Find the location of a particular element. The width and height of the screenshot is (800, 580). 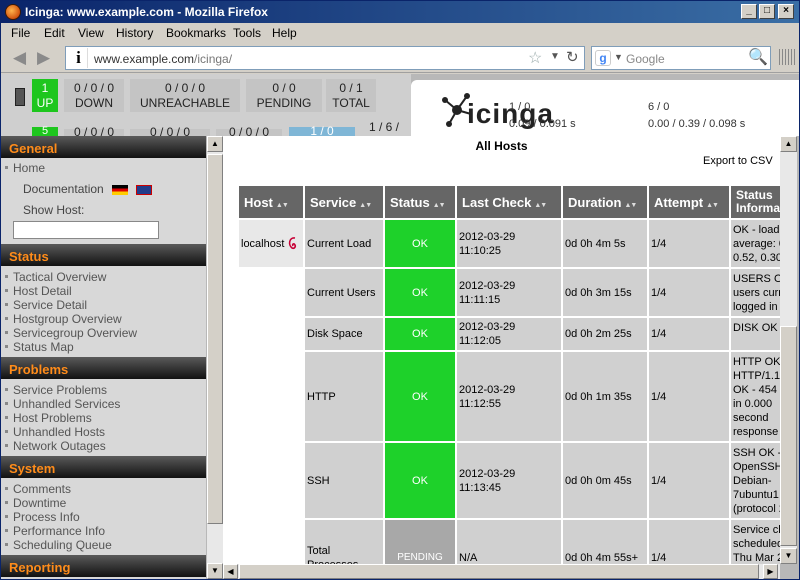

sidebar-scroll-thumb is located at coordinates (215, 339).